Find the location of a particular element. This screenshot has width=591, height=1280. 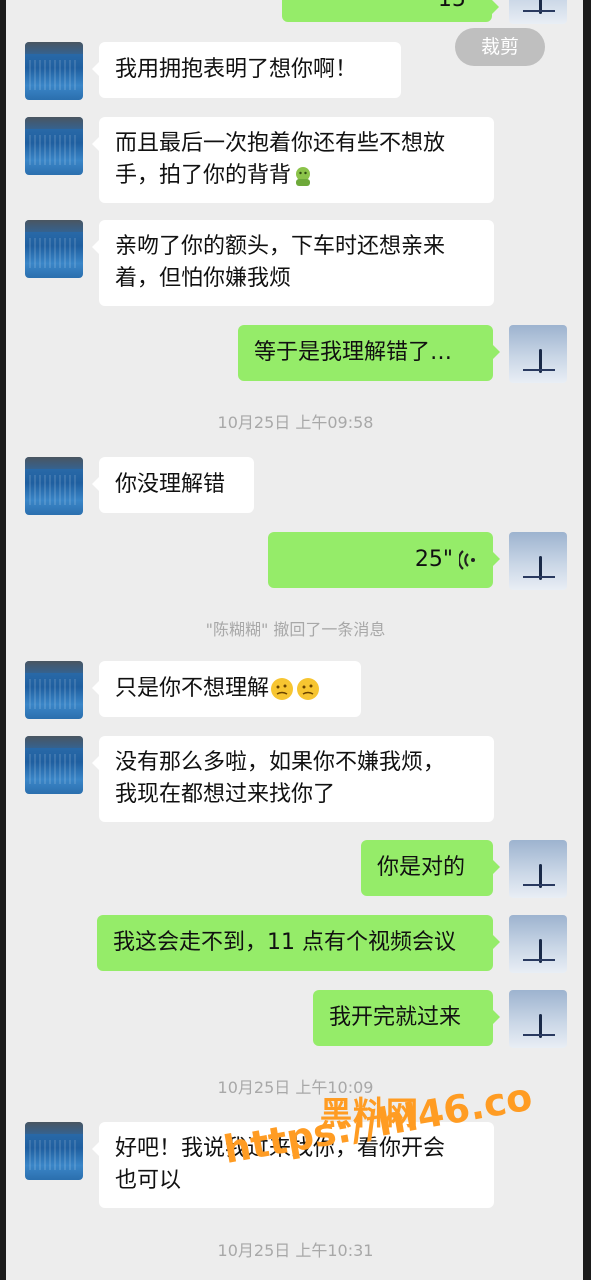

message-text: 你是对的 is located at coordinates (421, 867).